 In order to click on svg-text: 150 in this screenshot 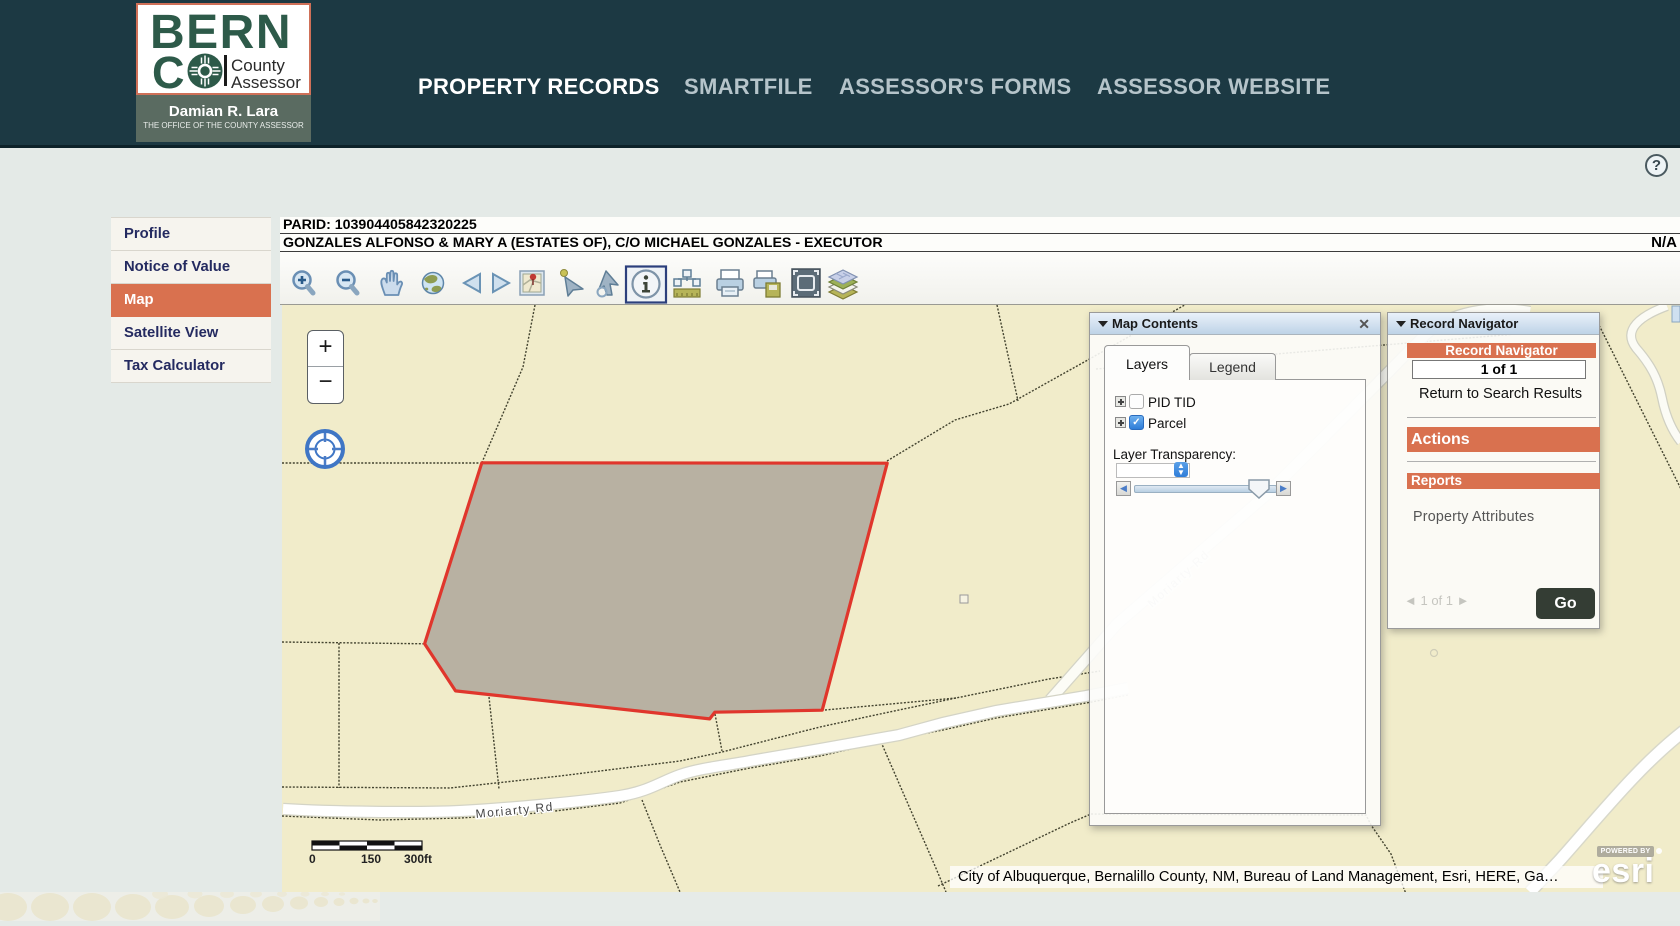, I will do `click(371, 859)`.